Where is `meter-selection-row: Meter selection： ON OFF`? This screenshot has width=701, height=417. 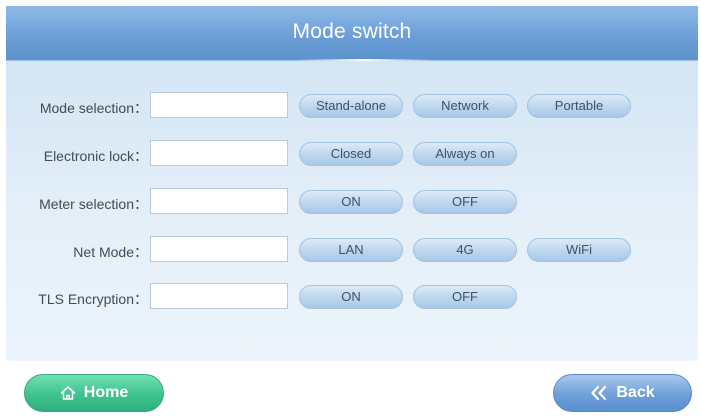
meter-selection-row: Meter selection： ON OFF is located at coordinates (352, 202).